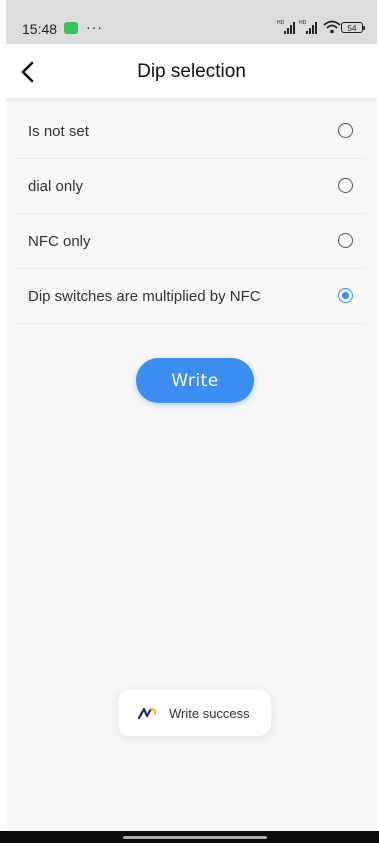 This screenshot has width=379, height=843. Describe the element at coordinates (195, 380) in the screenshot. I see `write-button: Write` at that location.